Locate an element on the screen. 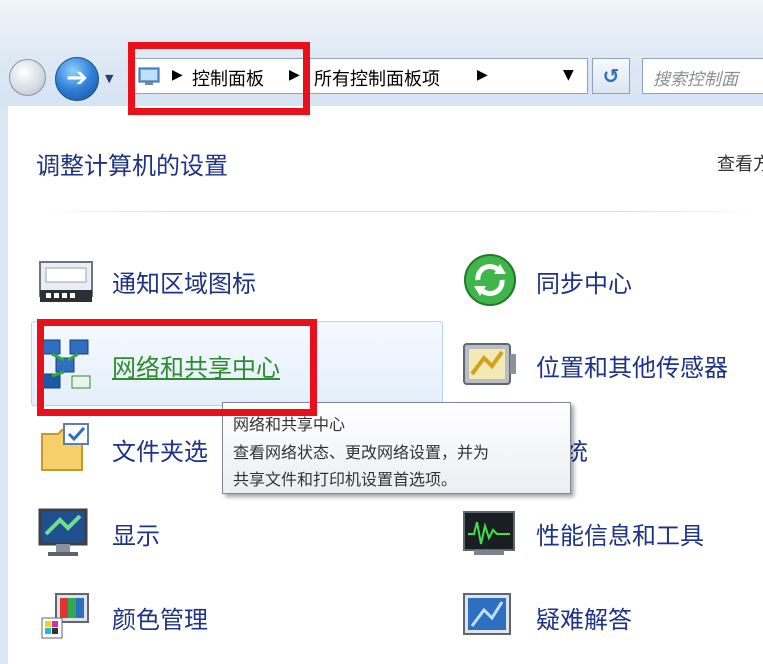  tooltip-line: 共享文件和打印机设置首选项。 is located at coordinates (345, 479).